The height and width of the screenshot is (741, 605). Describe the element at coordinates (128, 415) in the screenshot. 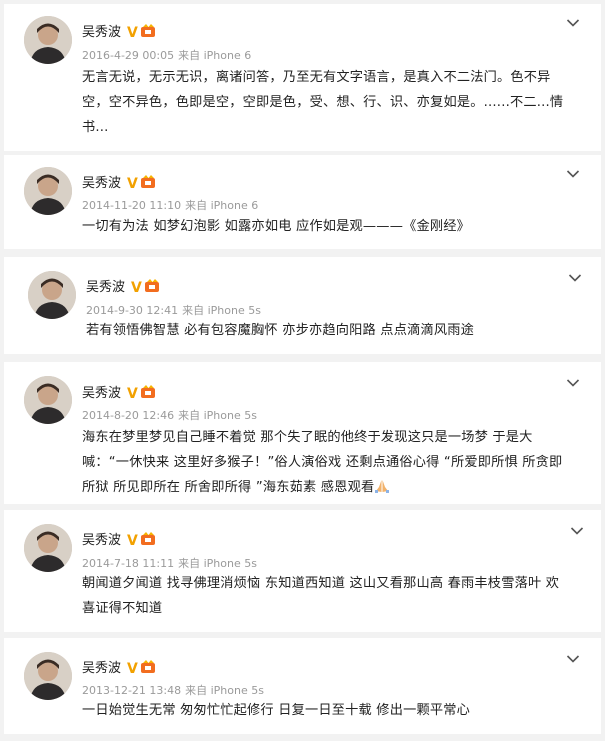

I see `post-date: 2014-8-20 12:46` at that location.